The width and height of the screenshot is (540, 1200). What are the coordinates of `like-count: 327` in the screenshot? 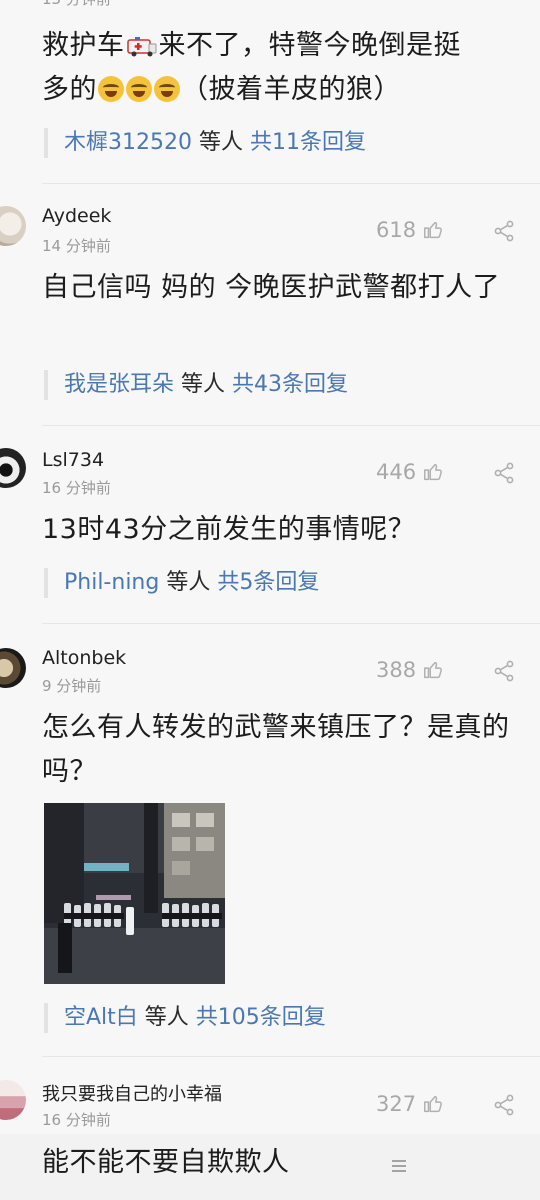 It's located at (396, 1104).